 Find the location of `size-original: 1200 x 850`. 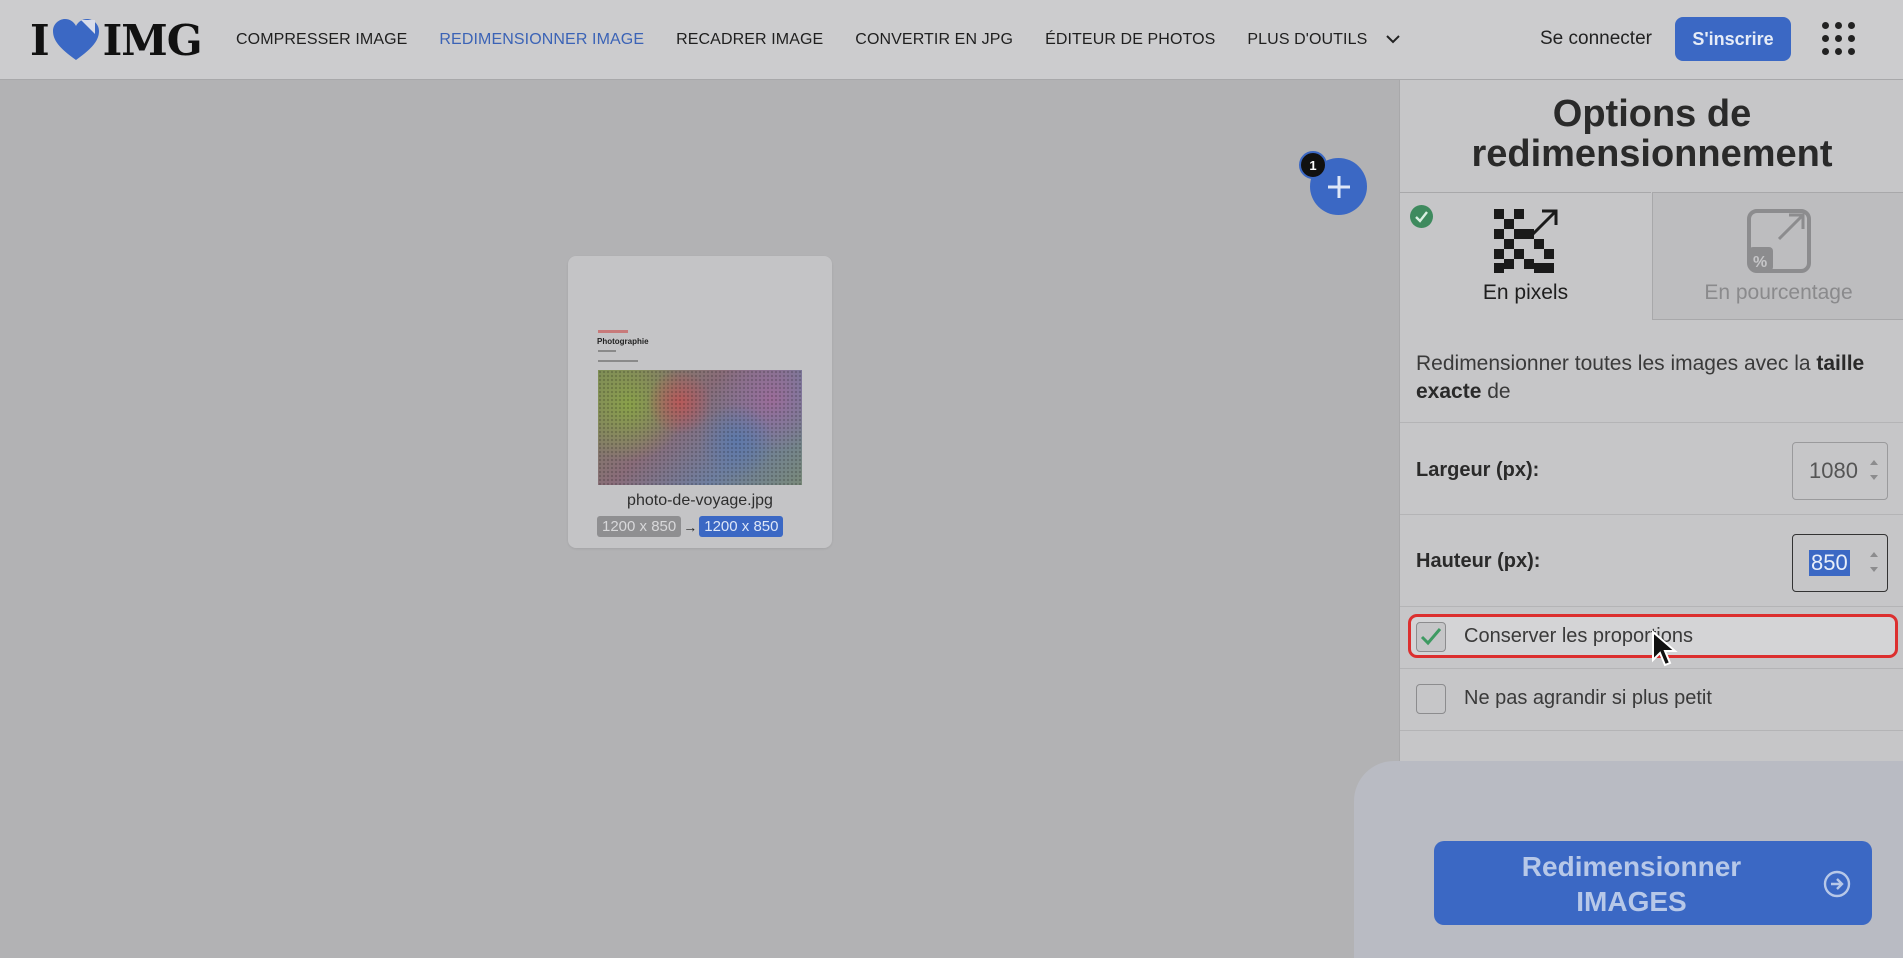

size-original: 1200 x 850 is located at coordinates (639, 526).